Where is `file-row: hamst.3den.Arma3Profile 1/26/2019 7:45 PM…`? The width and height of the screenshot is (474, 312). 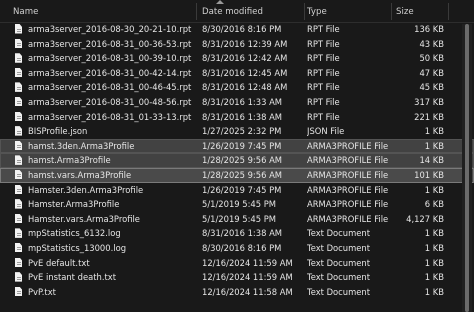 file-row: hamst.3den.Arma3Profile 1/26/2019 7:45 PM… is located at coordinates (237, 146).